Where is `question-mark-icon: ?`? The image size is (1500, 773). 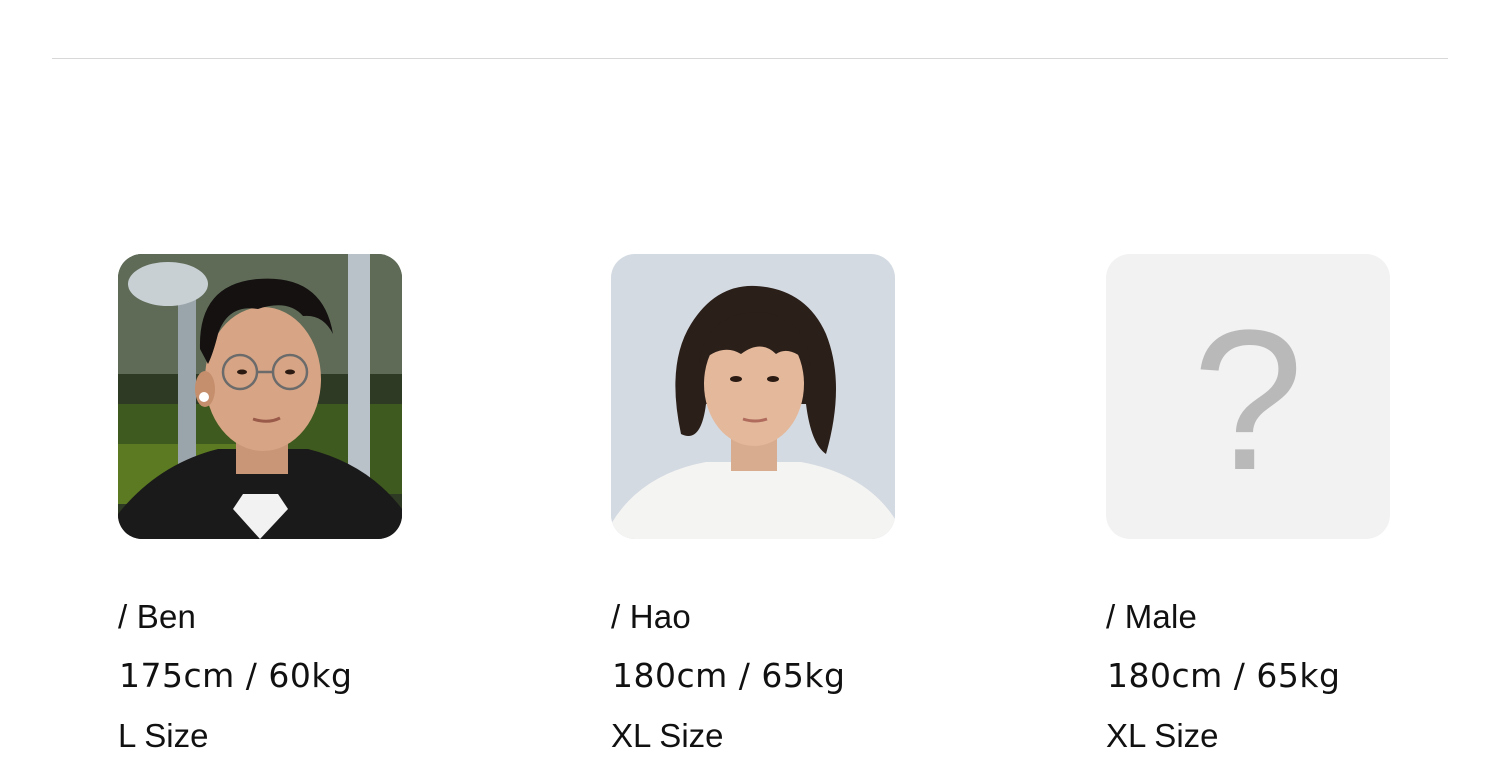
question-mark-icon: ? is located at coordinates (1248, 400).